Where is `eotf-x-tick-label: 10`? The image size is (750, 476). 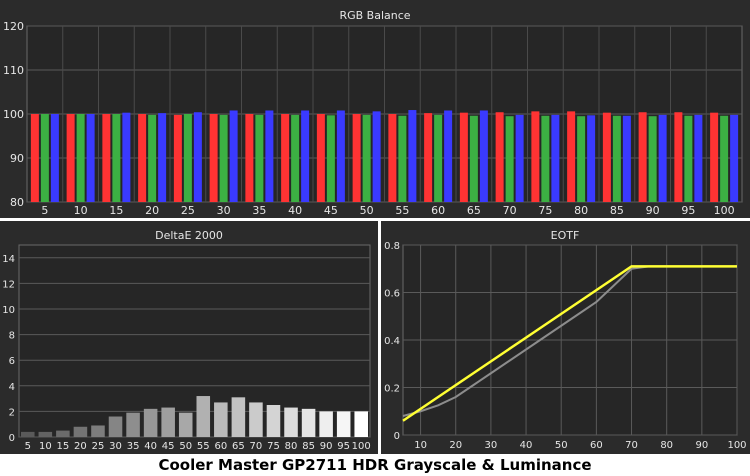
eotf-x-tick-label: 10 is located at coordinates (420, 445).